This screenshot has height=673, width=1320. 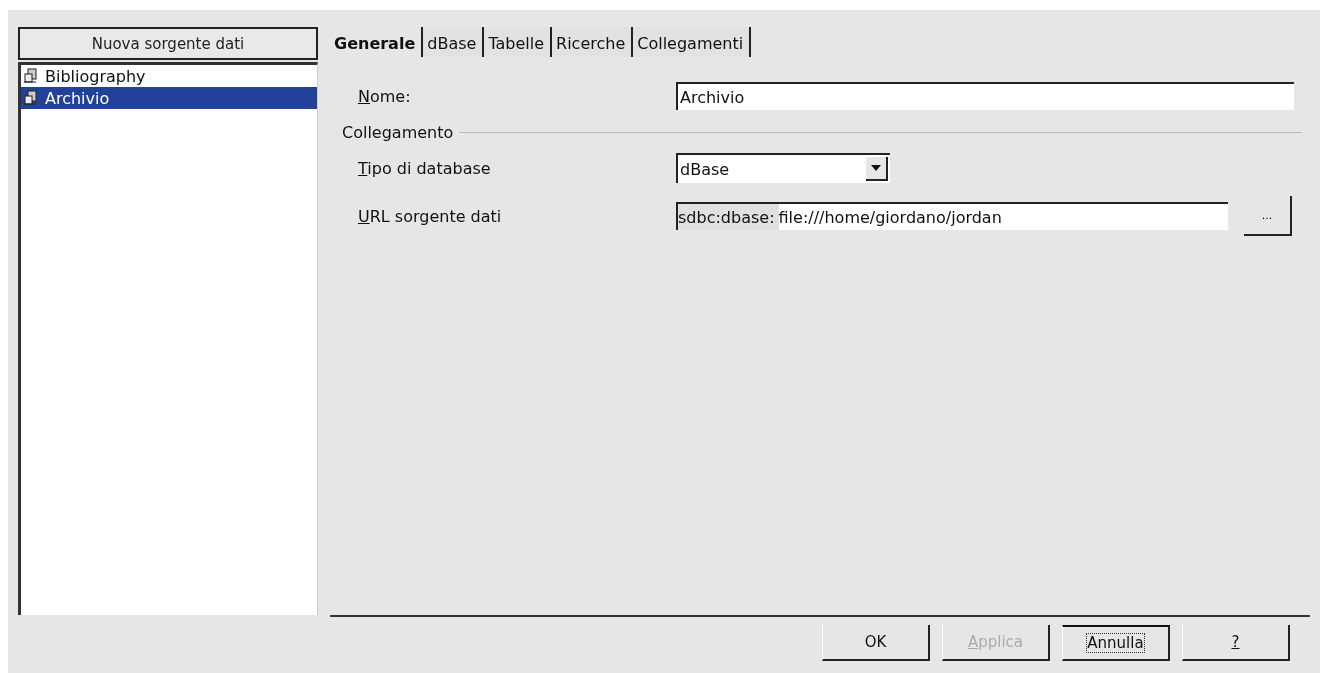 I want to click on url-prefix: sdbc:dbase:, so click(x=728, y=217).